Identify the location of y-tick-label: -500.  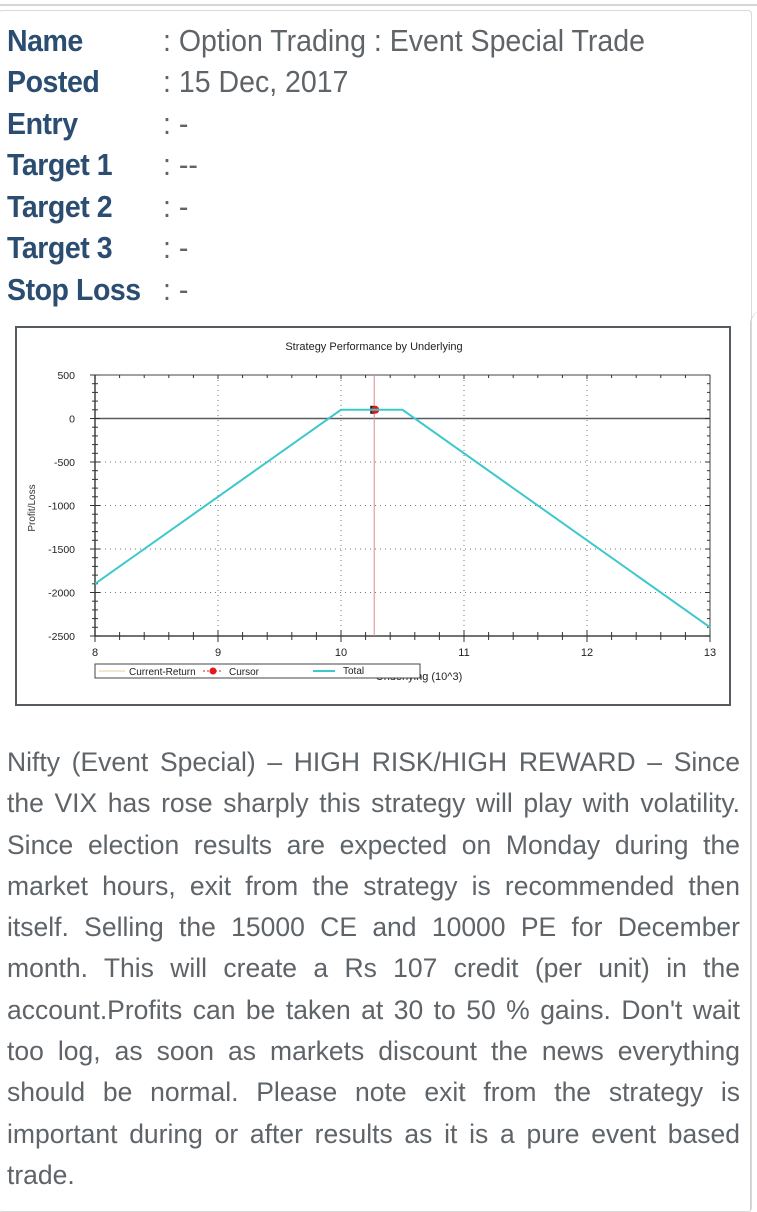
(64, 463).